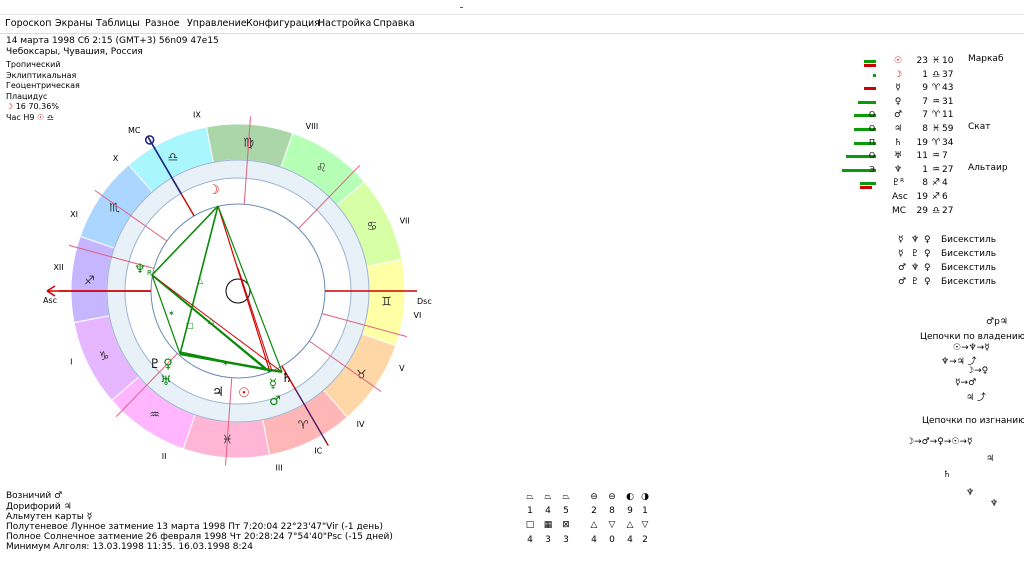 The image size is (1024, 586). What do you see at coordinates (872, 115) in the screenshot?
I see `dignity-mark: О` at bounding box center [872, 115].